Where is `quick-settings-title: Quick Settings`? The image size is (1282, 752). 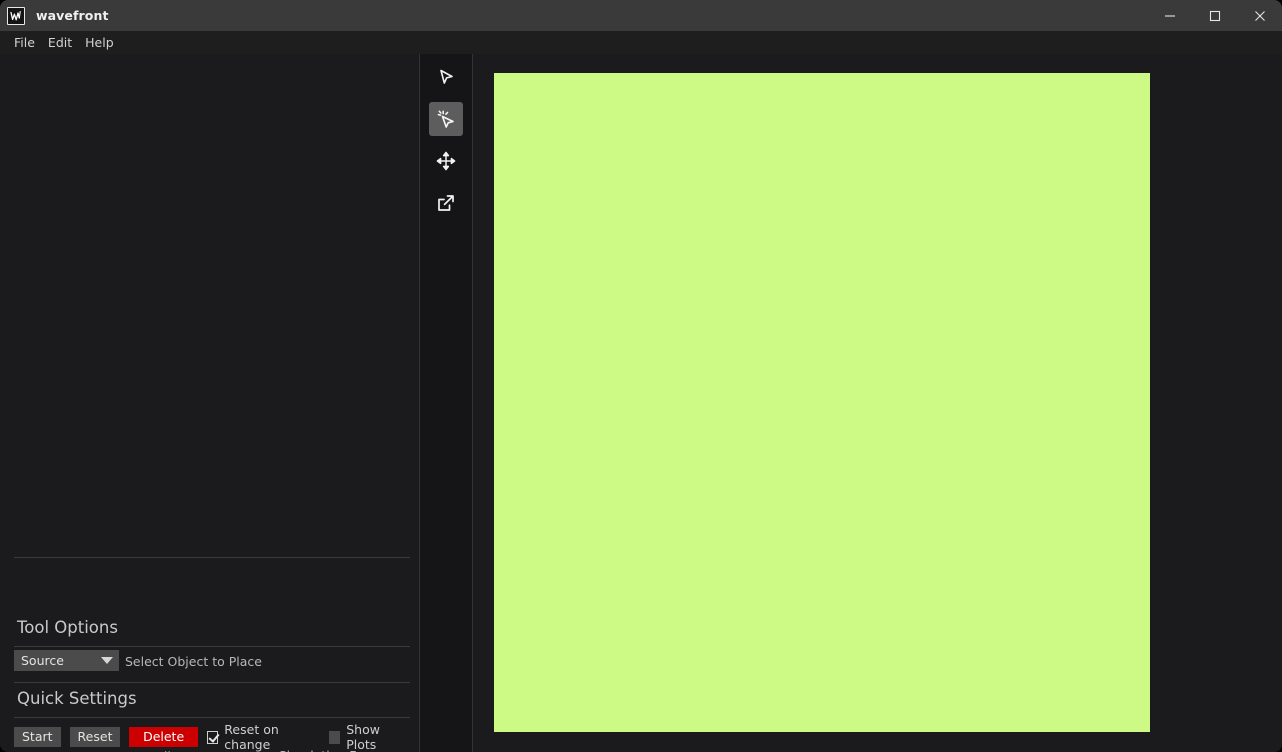 quick-settings-title: Quick Settings is located at coordinates (77, 698).